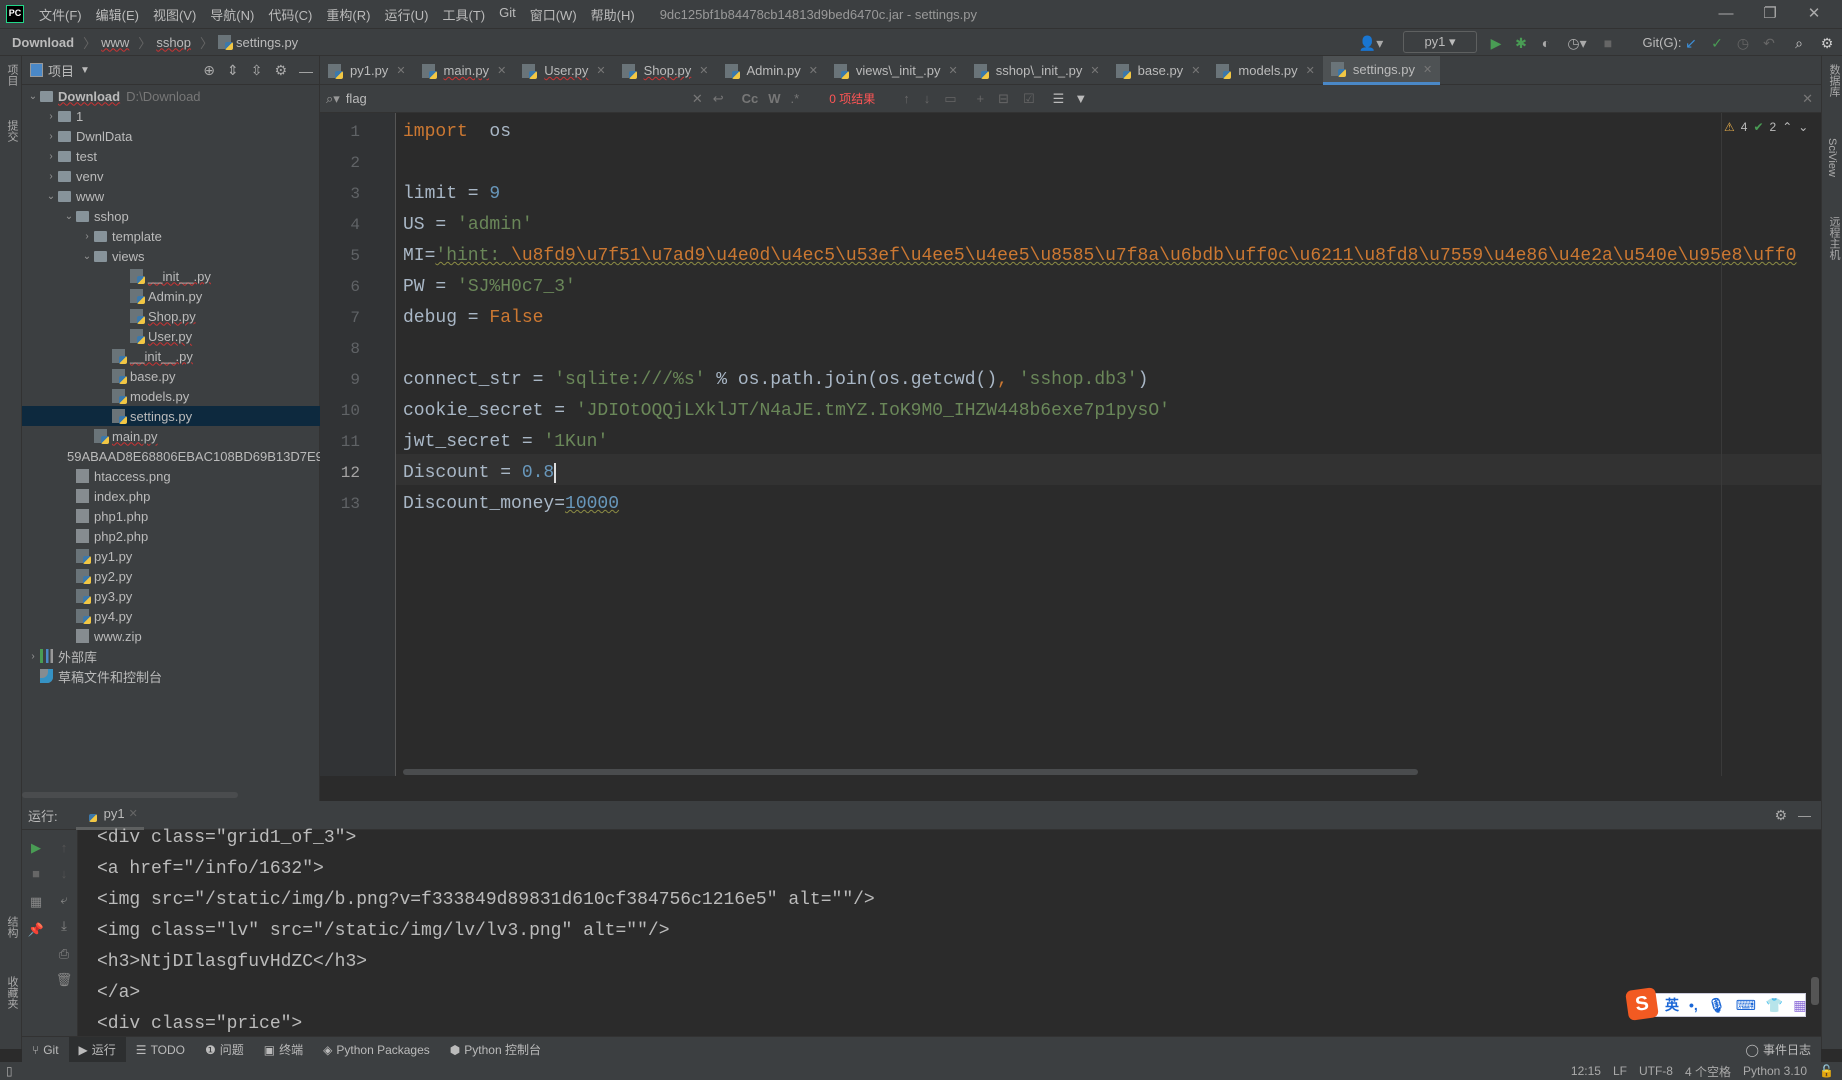 The height and width of the screenshot is (1080, 1842). I want to click on caret-position: 12:15, so click(1586, 1071).